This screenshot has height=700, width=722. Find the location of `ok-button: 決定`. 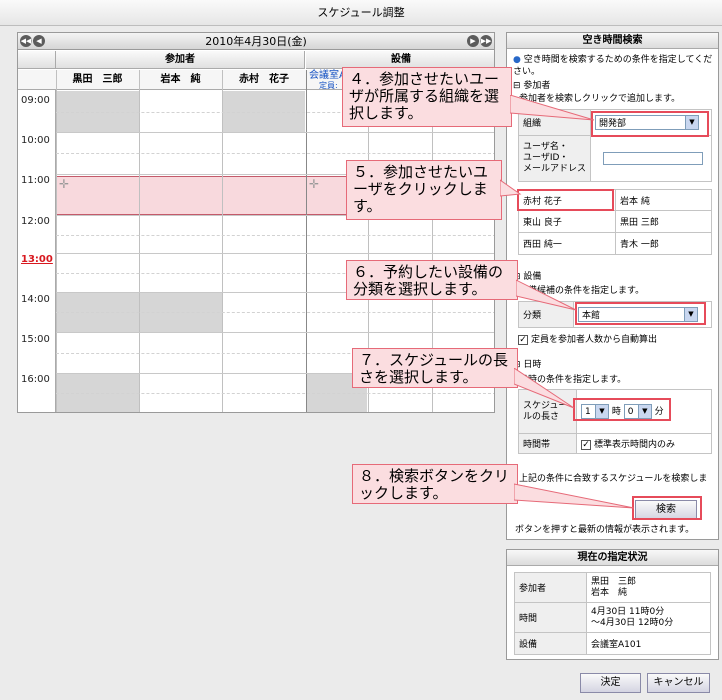

ok-button: 決定 is located at coordinates (610, 683).